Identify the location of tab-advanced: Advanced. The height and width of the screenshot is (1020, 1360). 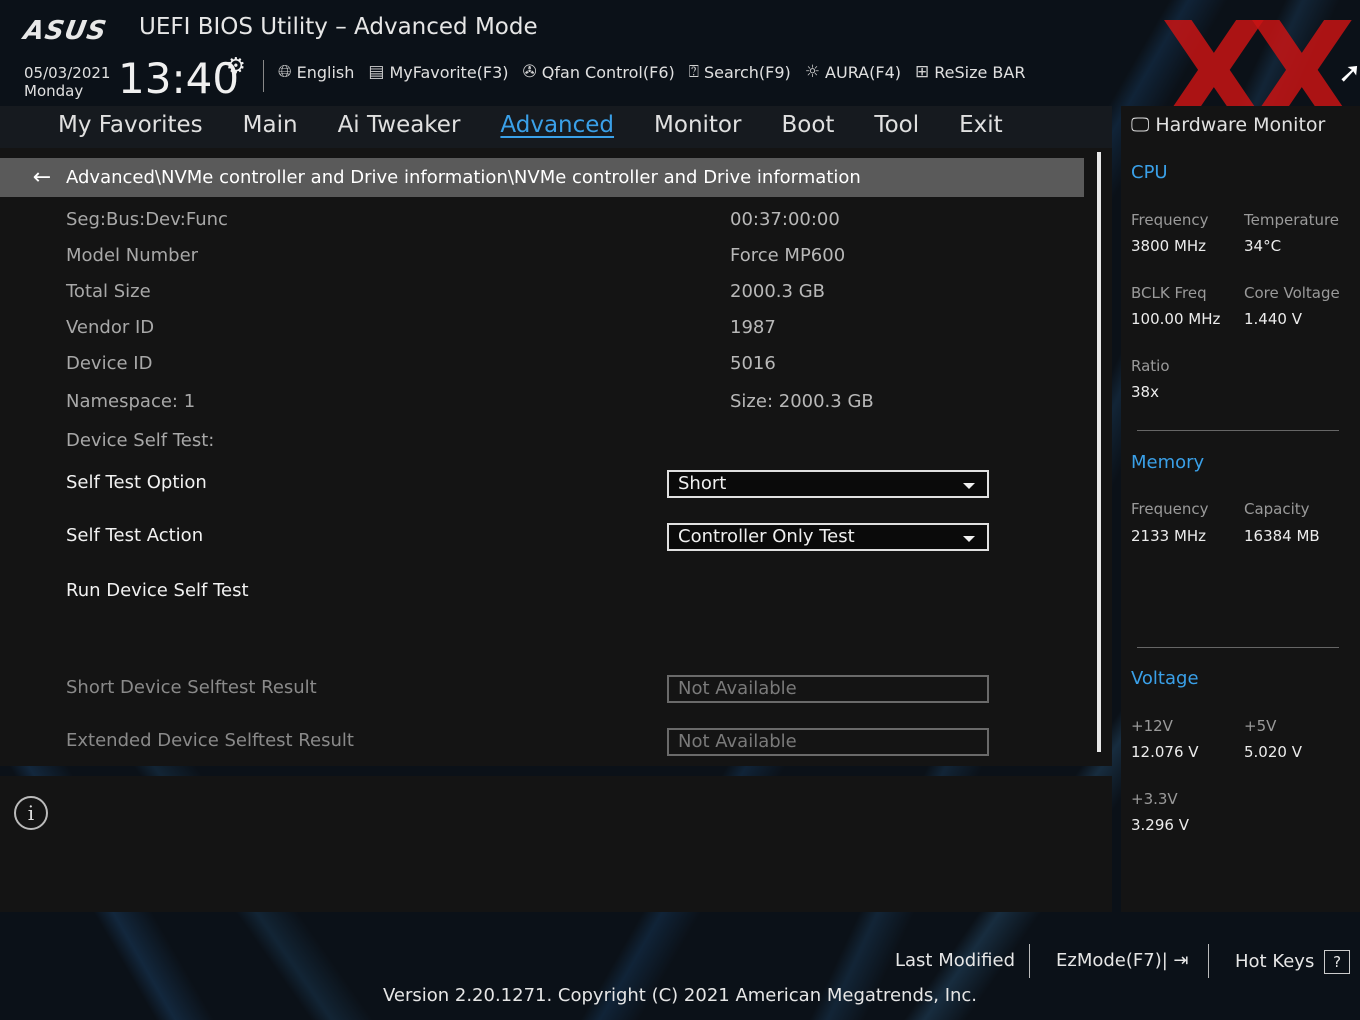
(557, 127).